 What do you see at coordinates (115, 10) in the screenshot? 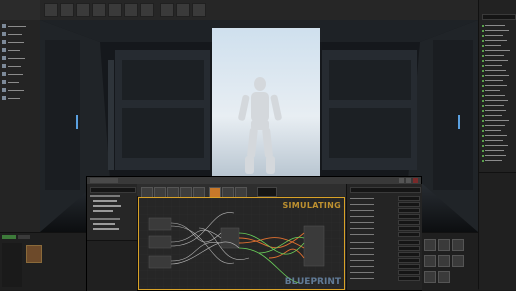
I see `settings-button` at bounding box center [115, 10].